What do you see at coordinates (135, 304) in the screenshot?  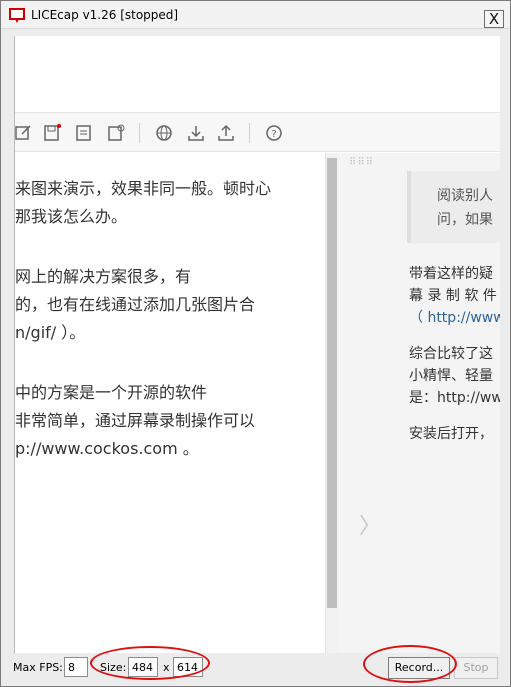 I see `editor-line: 的，也有在线通过添加几张图片合` at bounding box center [135, 304].